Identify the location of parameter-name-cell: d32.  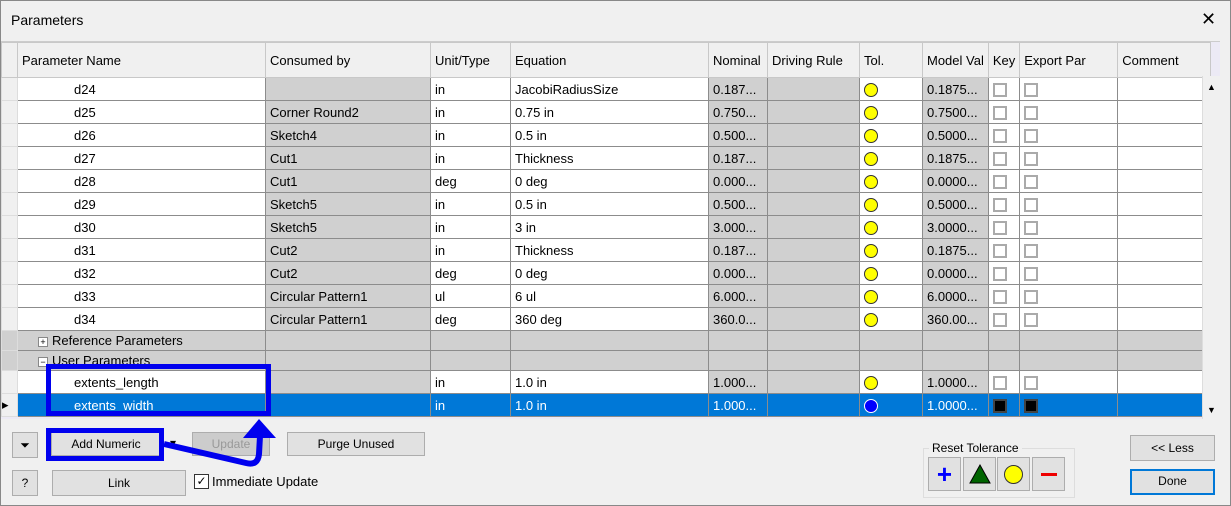
(141, 273).